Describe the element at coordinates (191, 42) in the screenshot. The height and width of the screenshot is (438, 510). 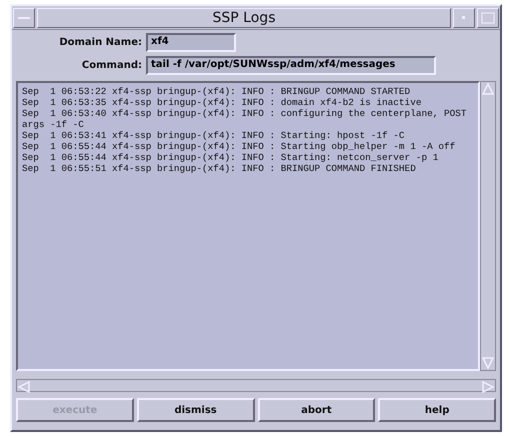
I see `input-field: xf4` at that location.